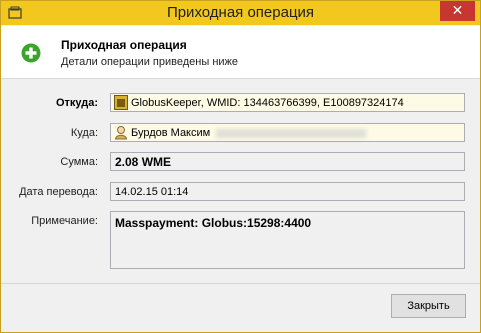  What do you see at coordinates (64, 221) in the screenshot?
I see `note-label: Примечание:` at bounding box center [64, 221].